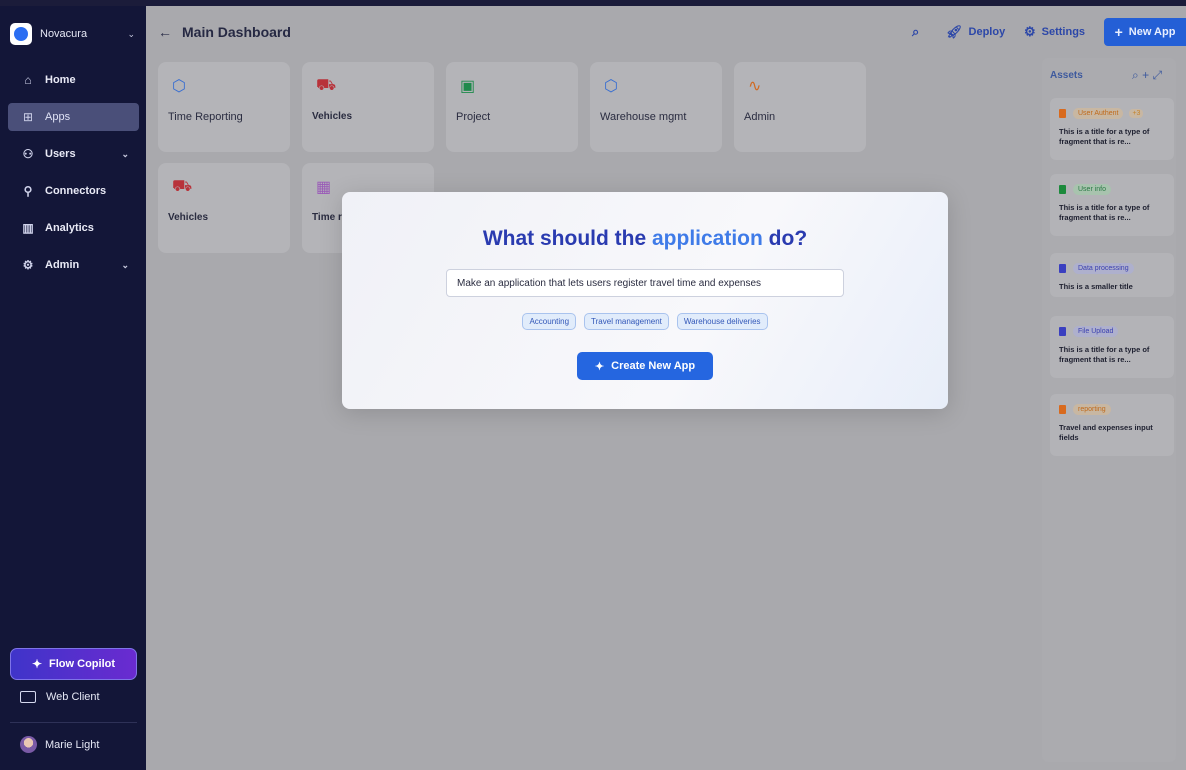 Image resolution: width=1186 pixels, height=770 pixels. I want to click on users-icon: ⚇, so click(28, 154).